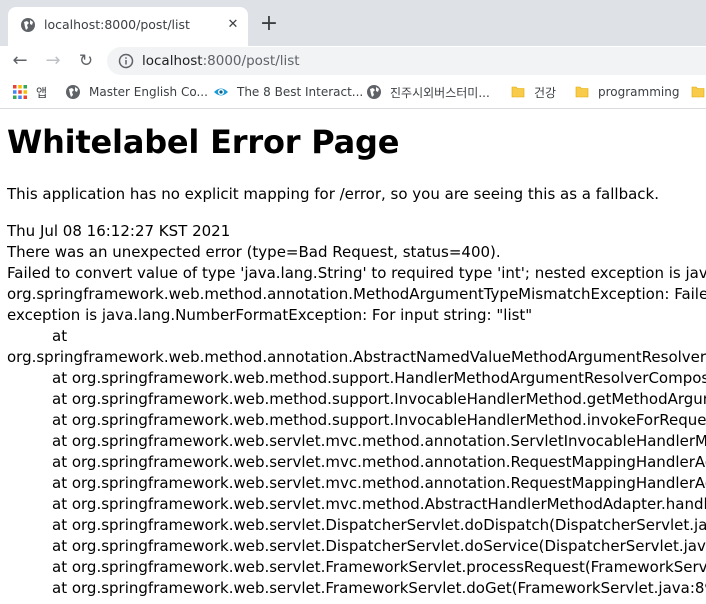 The width and height of the screenshot is (706, 604). Describe the element at coordinates (20, 92) in the screenshot. I see `apps-grid-icon` at that location.